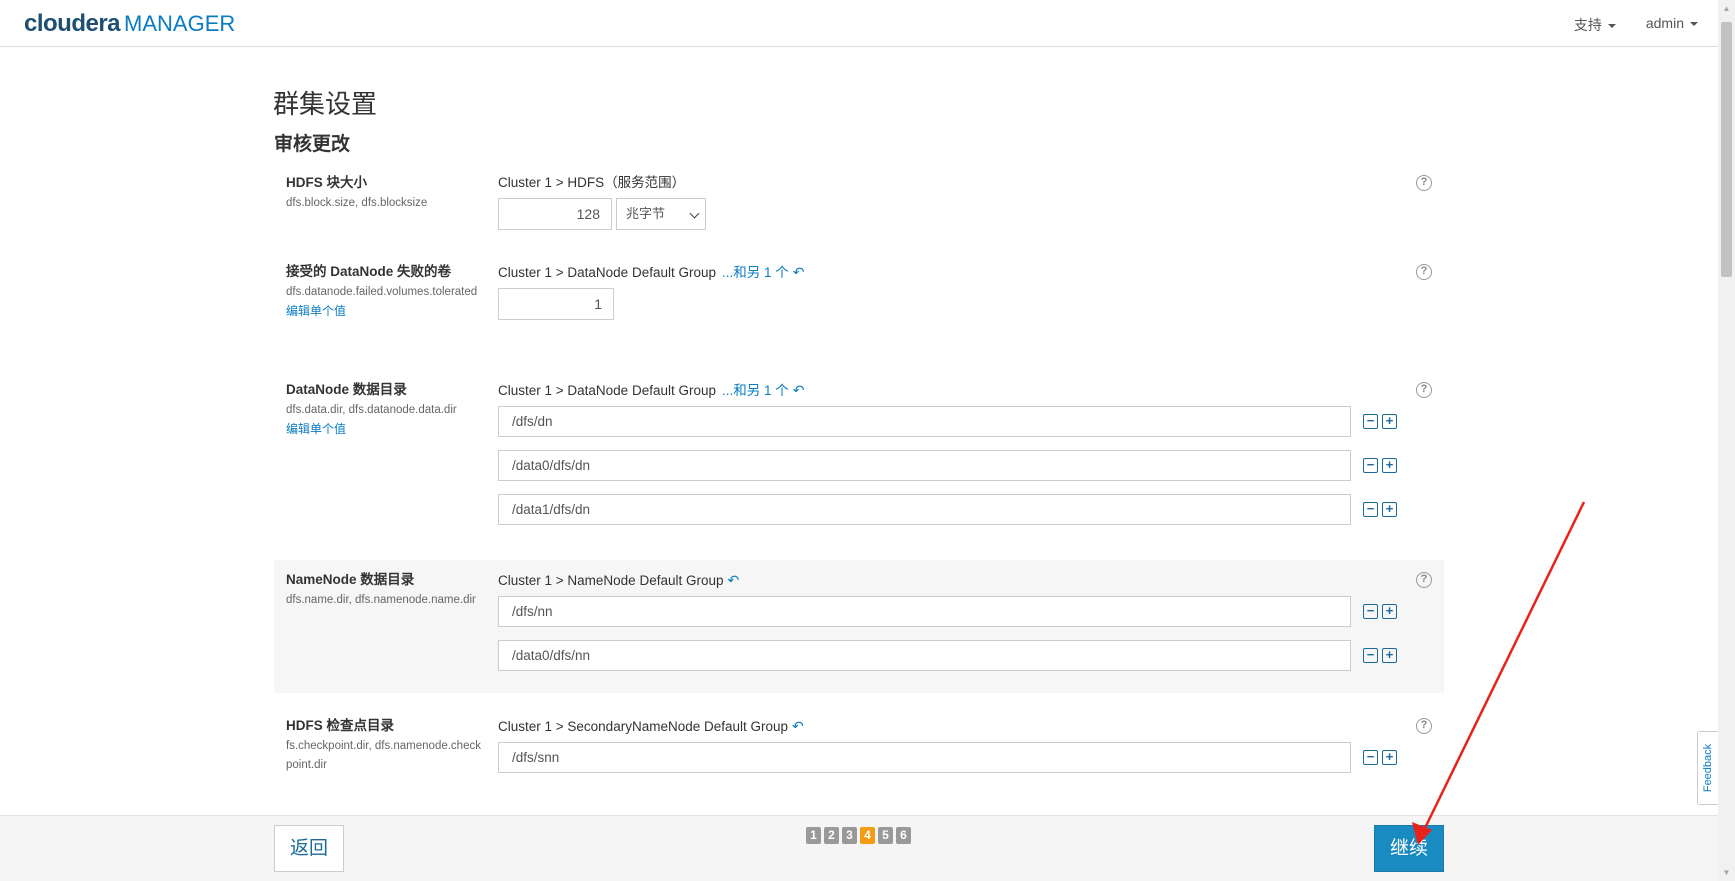 This screenshot has height=881, width=1735. I want to click on wizard-step: 6, so click(903, 835).